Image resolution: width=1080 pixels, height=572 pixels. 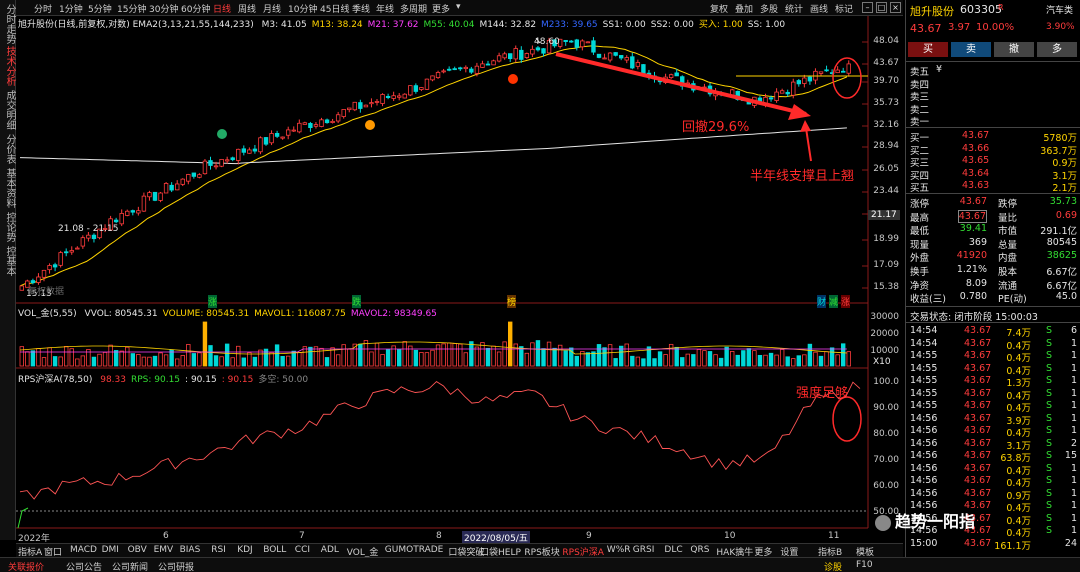 What do you see at coordinates (993, 109) in the screenshot?
I see `sell-level-row: 卖二` at bounding box center [993, 109].